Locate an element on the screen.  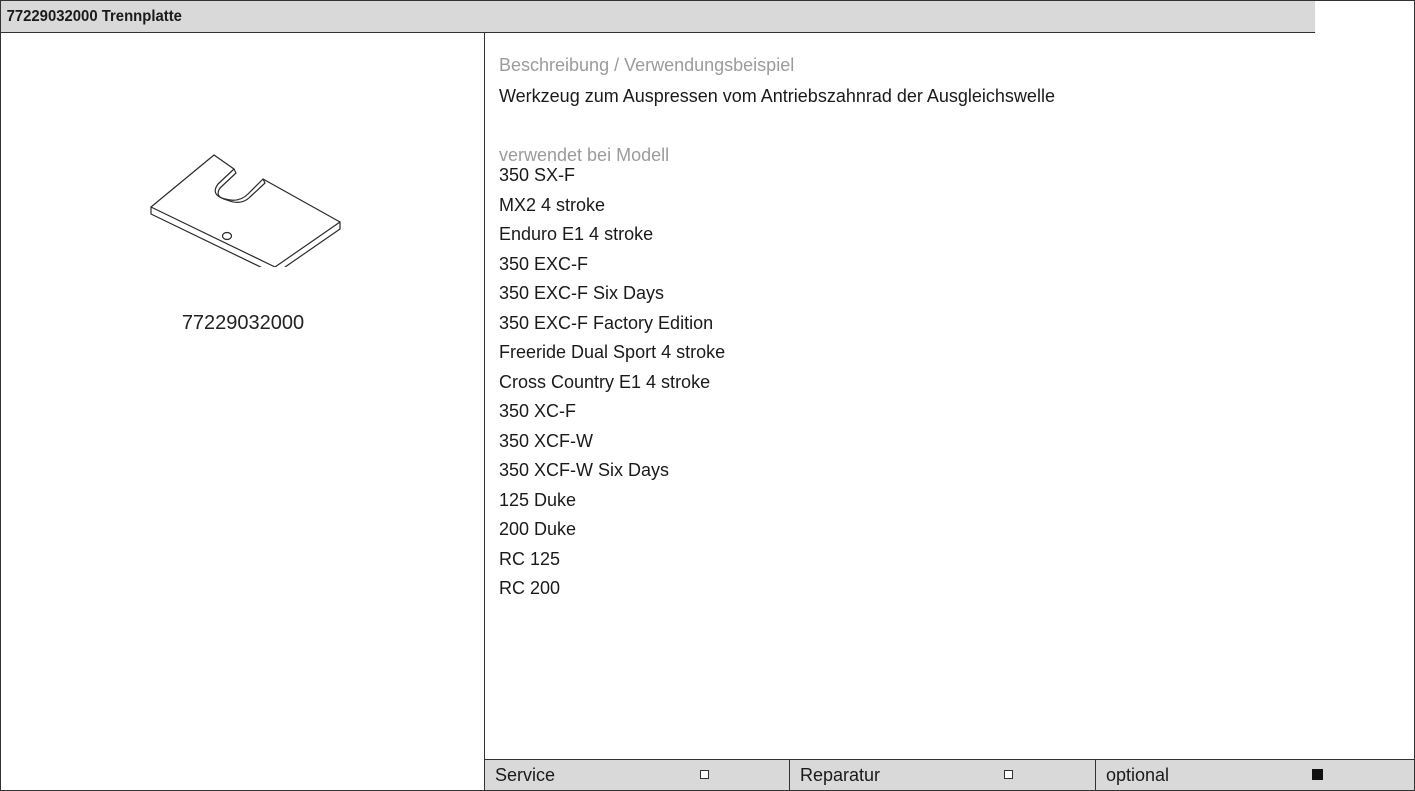
usage-footer: Service Reparatur optional is located at coordinates (949, 774).